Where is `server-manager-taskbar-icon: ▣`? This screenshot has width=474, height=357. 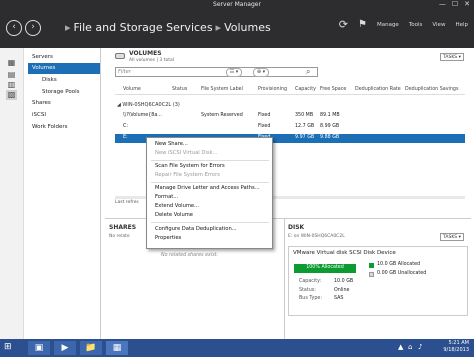 server-manager-taskbar-icon: ▣ is located at coordinates (39, 348).